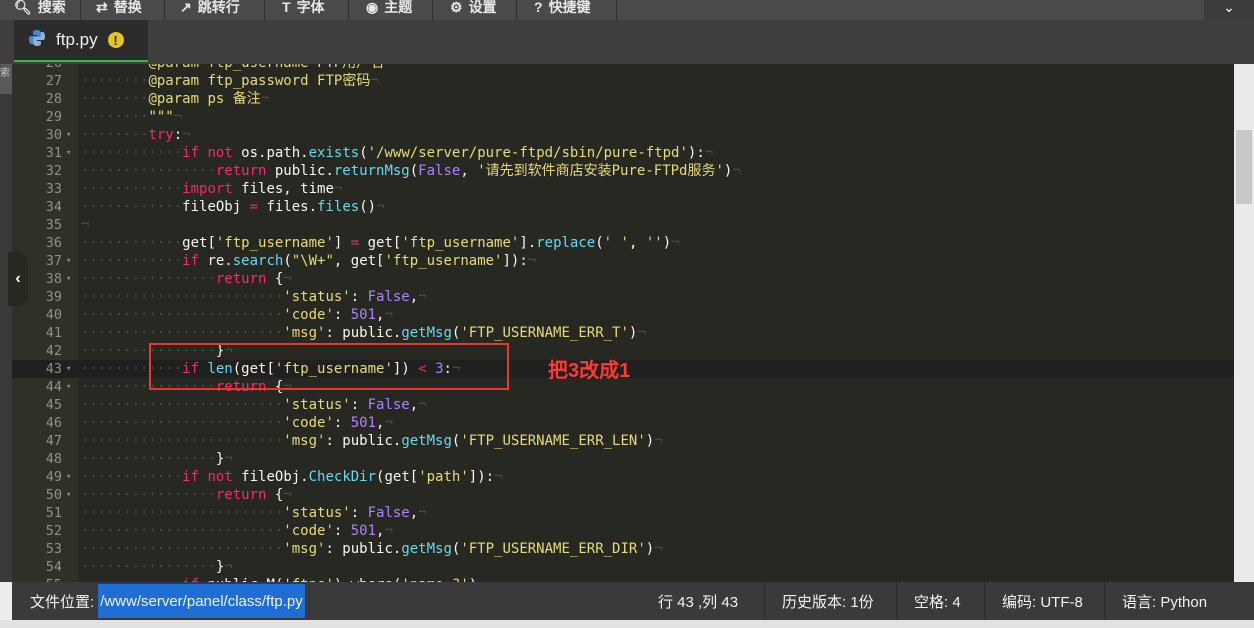 This screenshot has height=628, width=1254. What do you see at coordinates (589, 371) in the screenshot?
I see `annotation-text: 把3改成1` at bounding box center [589, 371].